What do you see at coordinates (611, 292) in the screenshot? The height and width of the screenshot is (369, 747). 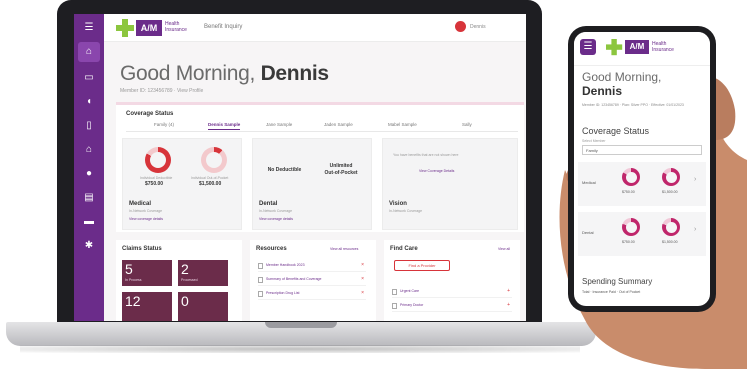 I see `spending-legend: Total · Insurance Paid · Out of Pocket` at bounding box center [611, 292].